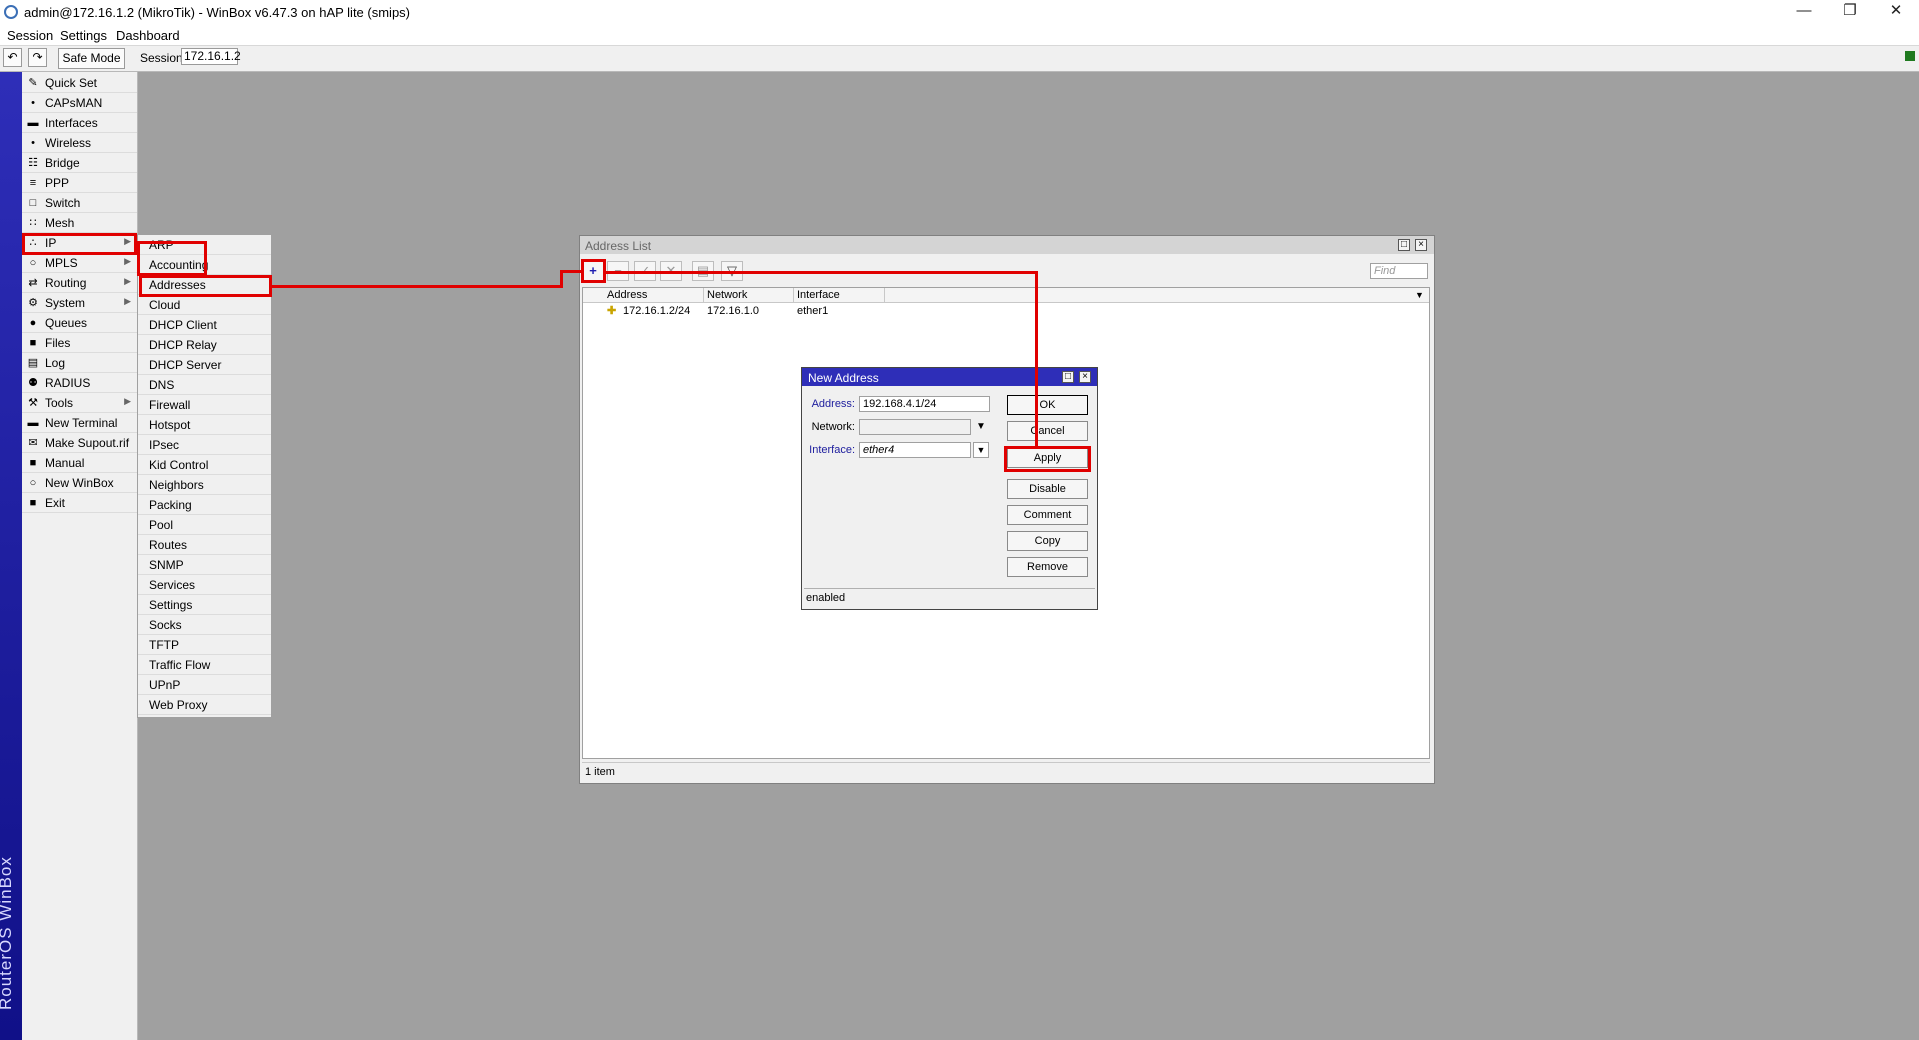 The image size is (1919, 1040). I want to click on ip-submenu-item-cloud: Cloud, so click(204, 305).